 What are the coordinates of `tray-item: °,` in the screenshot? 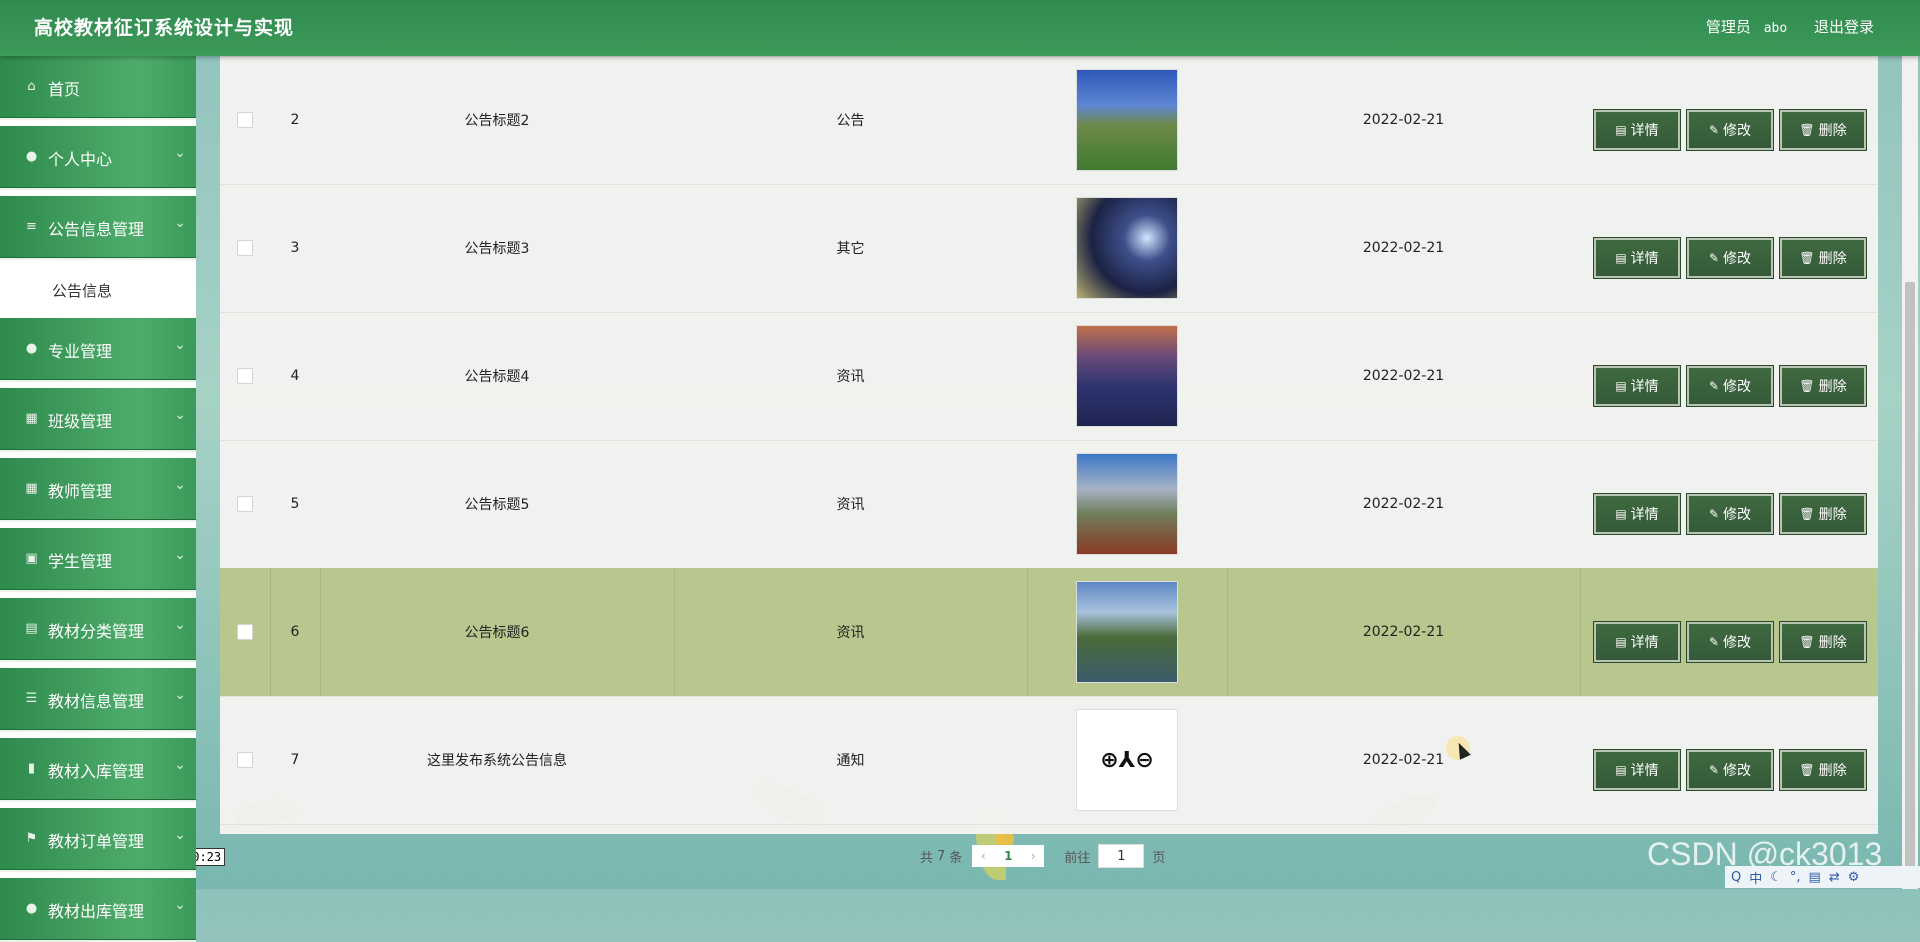 It's located at (1795, 877).